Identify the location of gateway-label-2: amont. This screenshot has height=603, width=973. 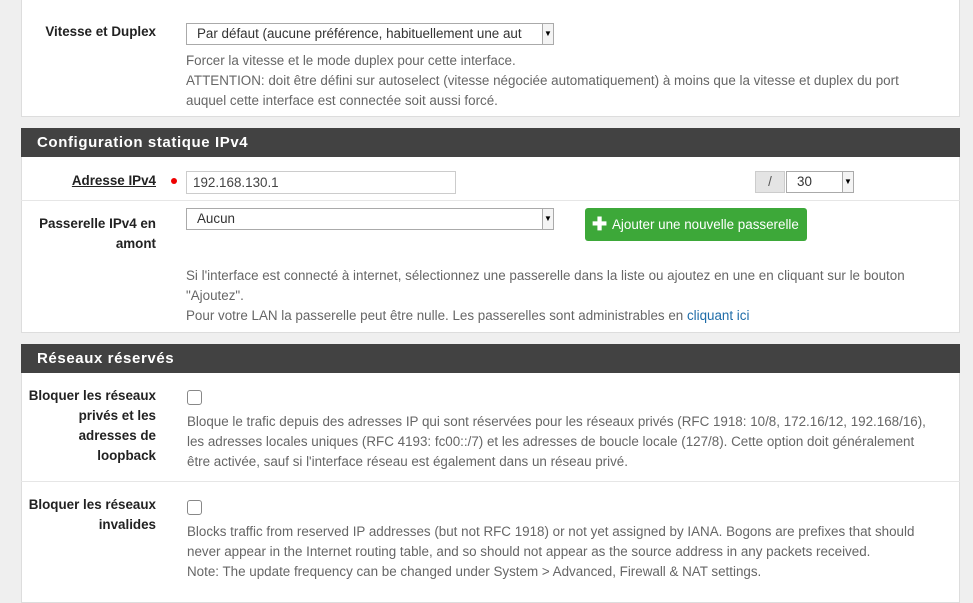
(135, 243).